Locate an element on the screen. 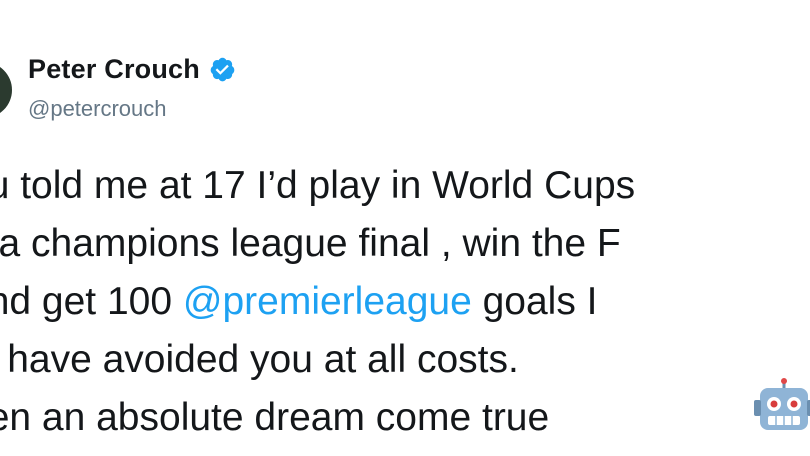 The height and width of the screenshot is (456, 810). verified-badge-icon is located at coordinates (222, 69).